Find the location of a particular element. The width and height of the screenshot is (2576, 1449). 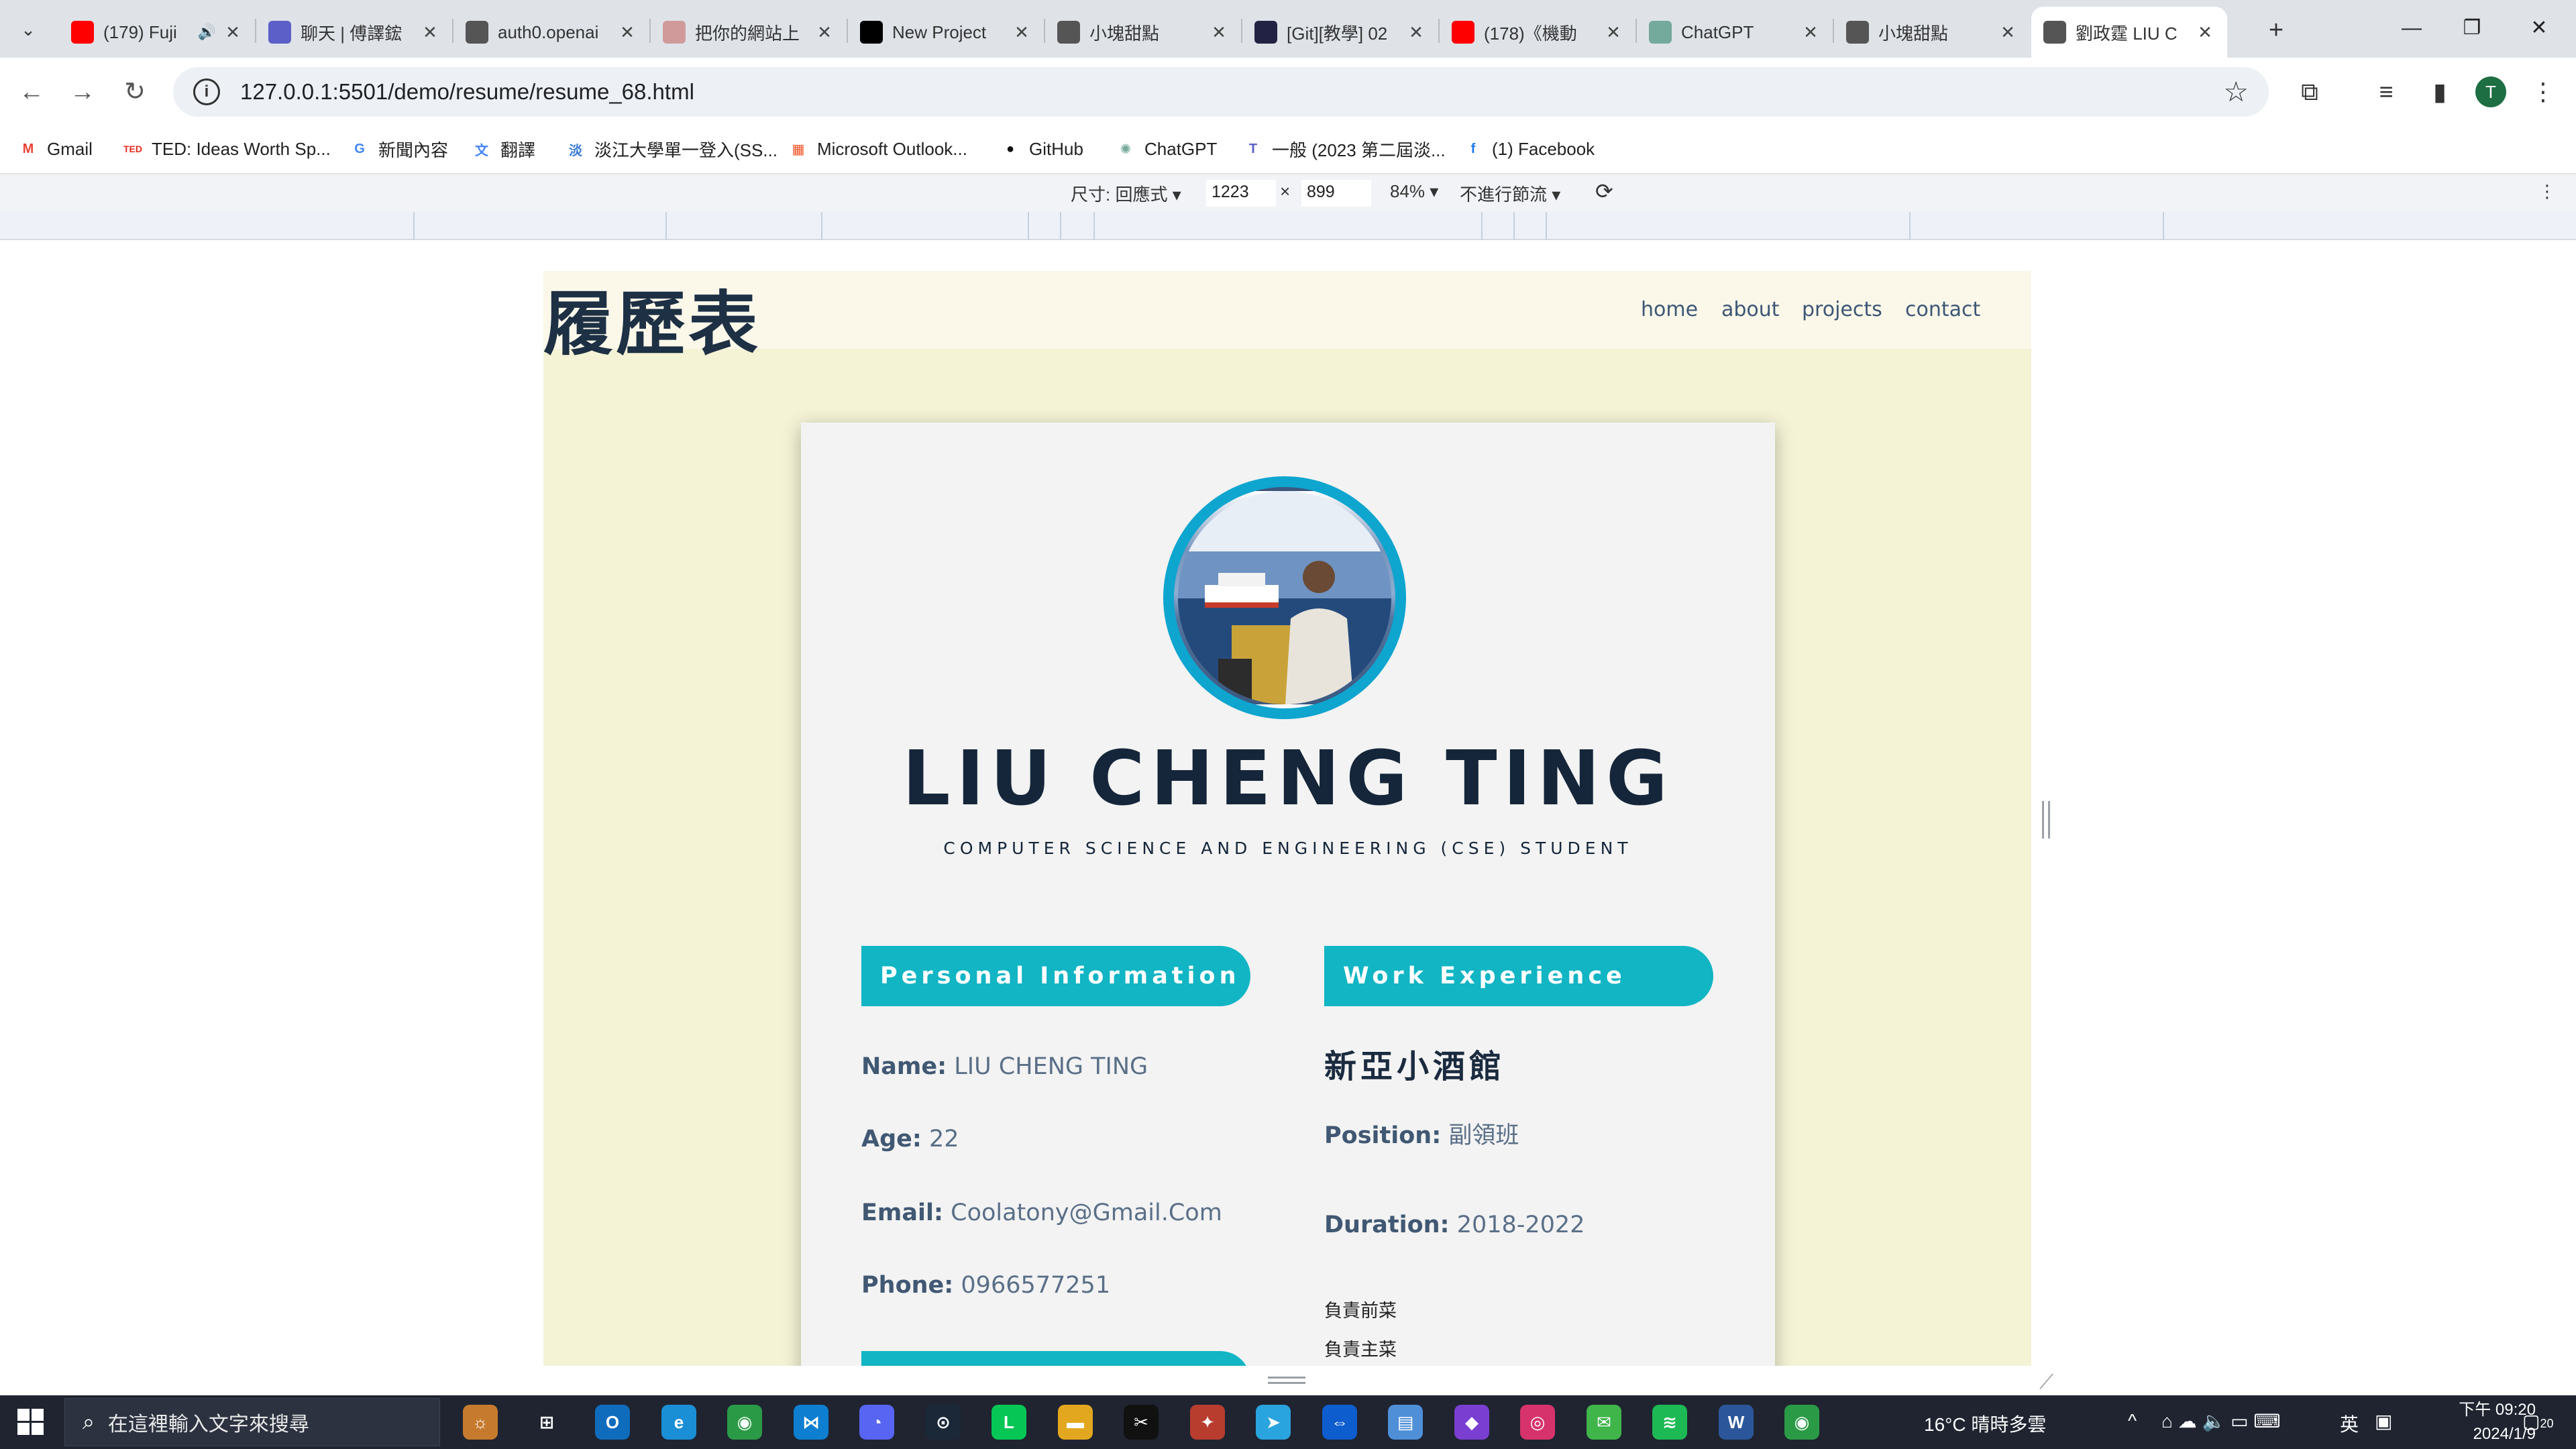

browser-tab: (179) Fuji 🔊 ✕ is located at coordinates (157, 32).